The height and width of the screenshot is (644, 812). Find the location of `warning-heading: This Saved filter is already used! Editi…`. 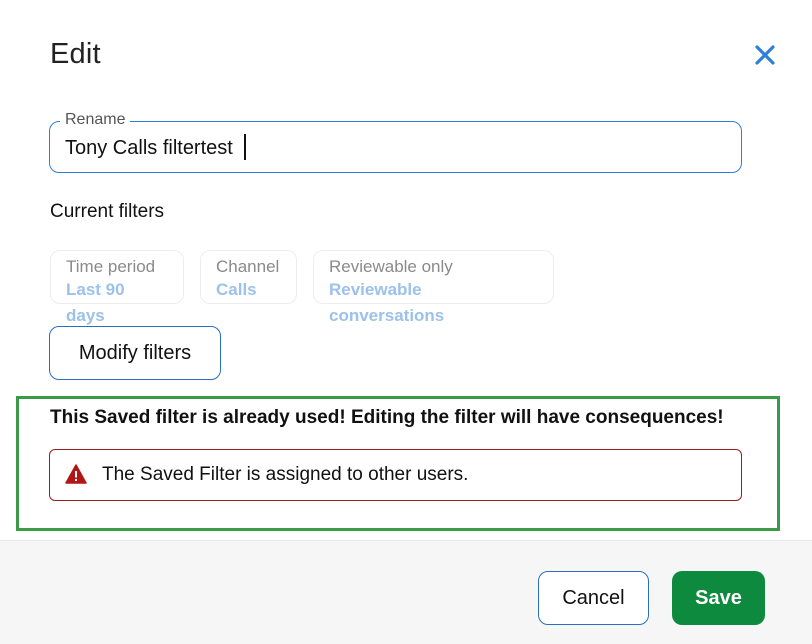

warning-heading: This Saved filter is already used! Editi… is located at coordinates (387, 417).